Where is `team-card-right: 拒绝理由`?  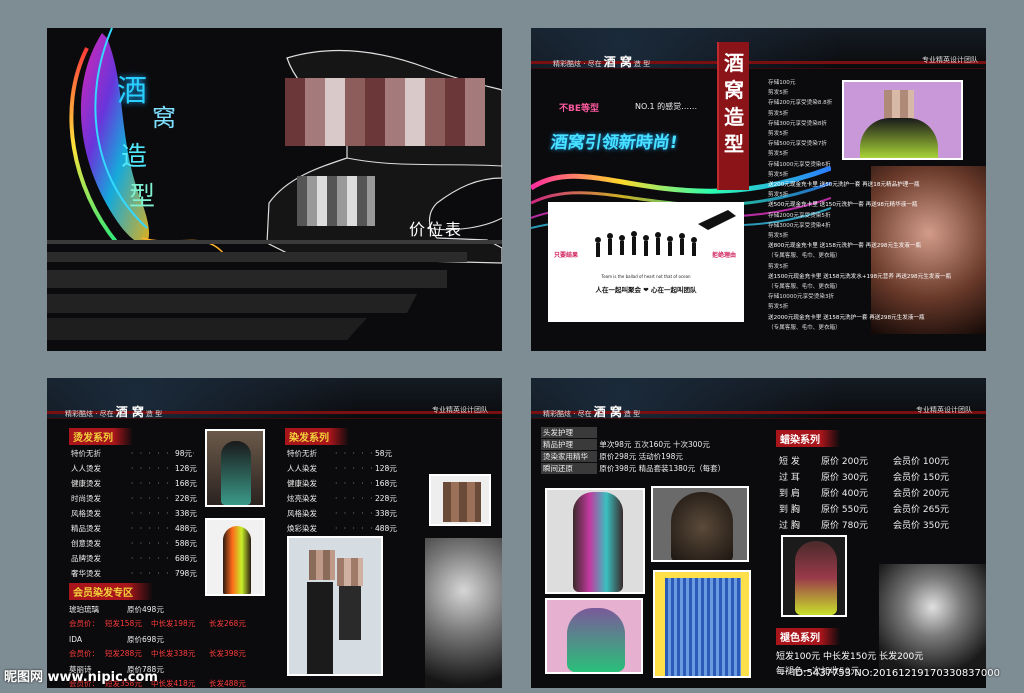 team-card-right: 拒绝理由 is located at coordinates (723, 255).